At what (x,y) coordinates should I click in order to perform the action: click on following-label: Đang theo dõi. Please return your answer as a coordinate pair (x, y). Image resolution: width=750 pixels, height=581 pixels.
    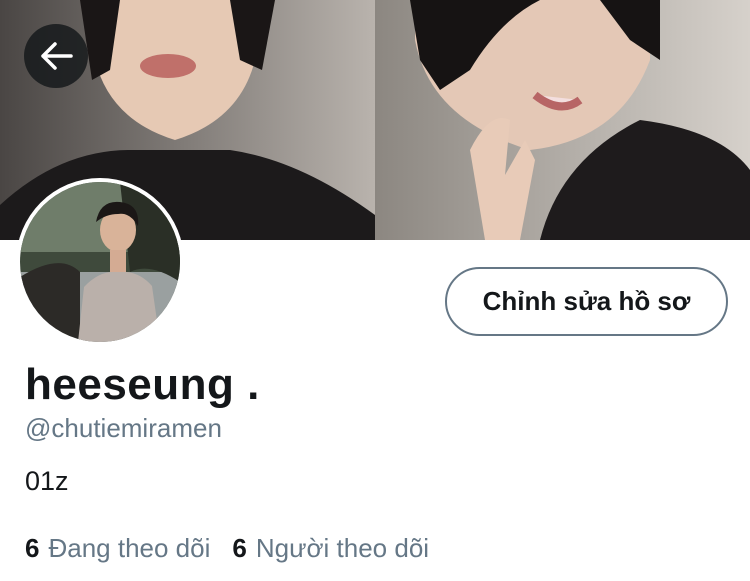
    Looking at the image, I should click on (129, 548).